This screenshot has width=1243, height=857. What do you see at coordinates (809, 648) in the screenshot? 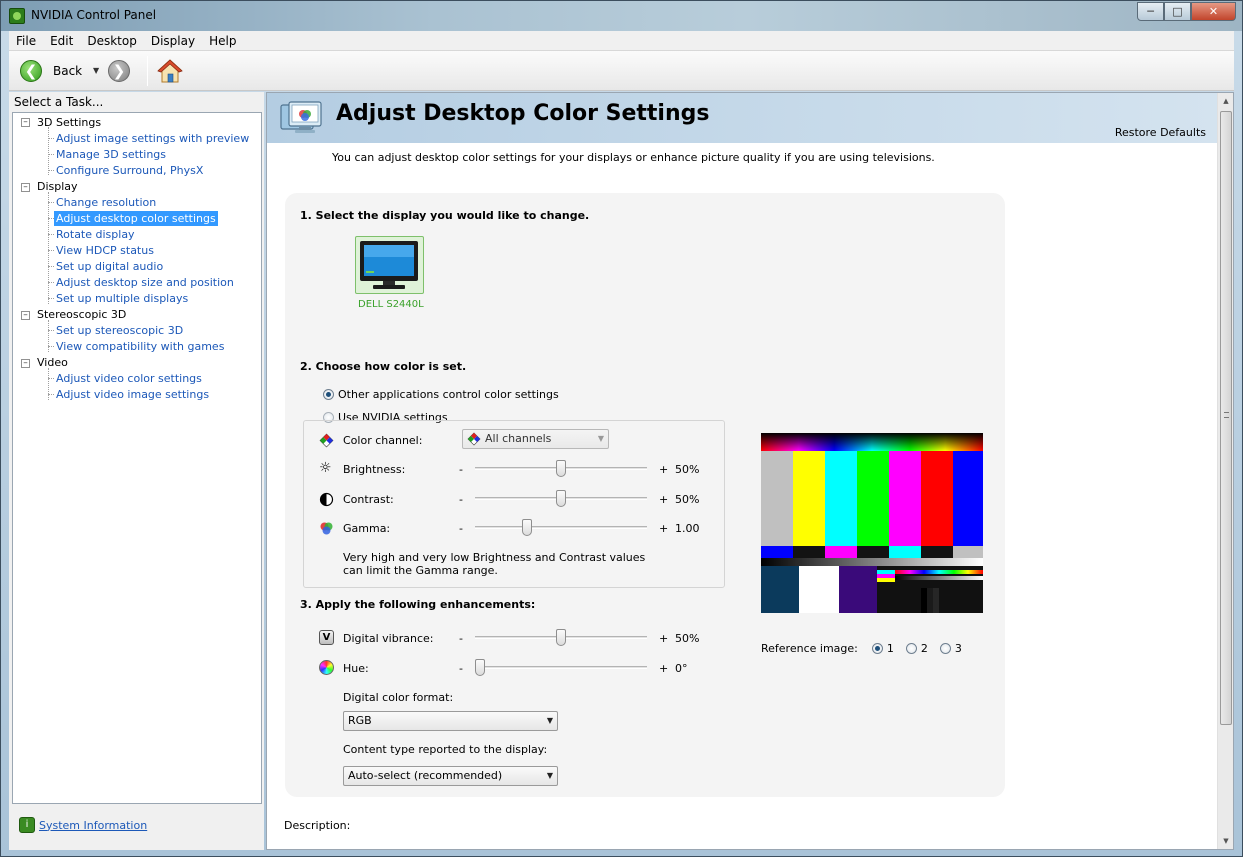
I see `reference-image-label: Reference image:` at bounding box center [809, 648].